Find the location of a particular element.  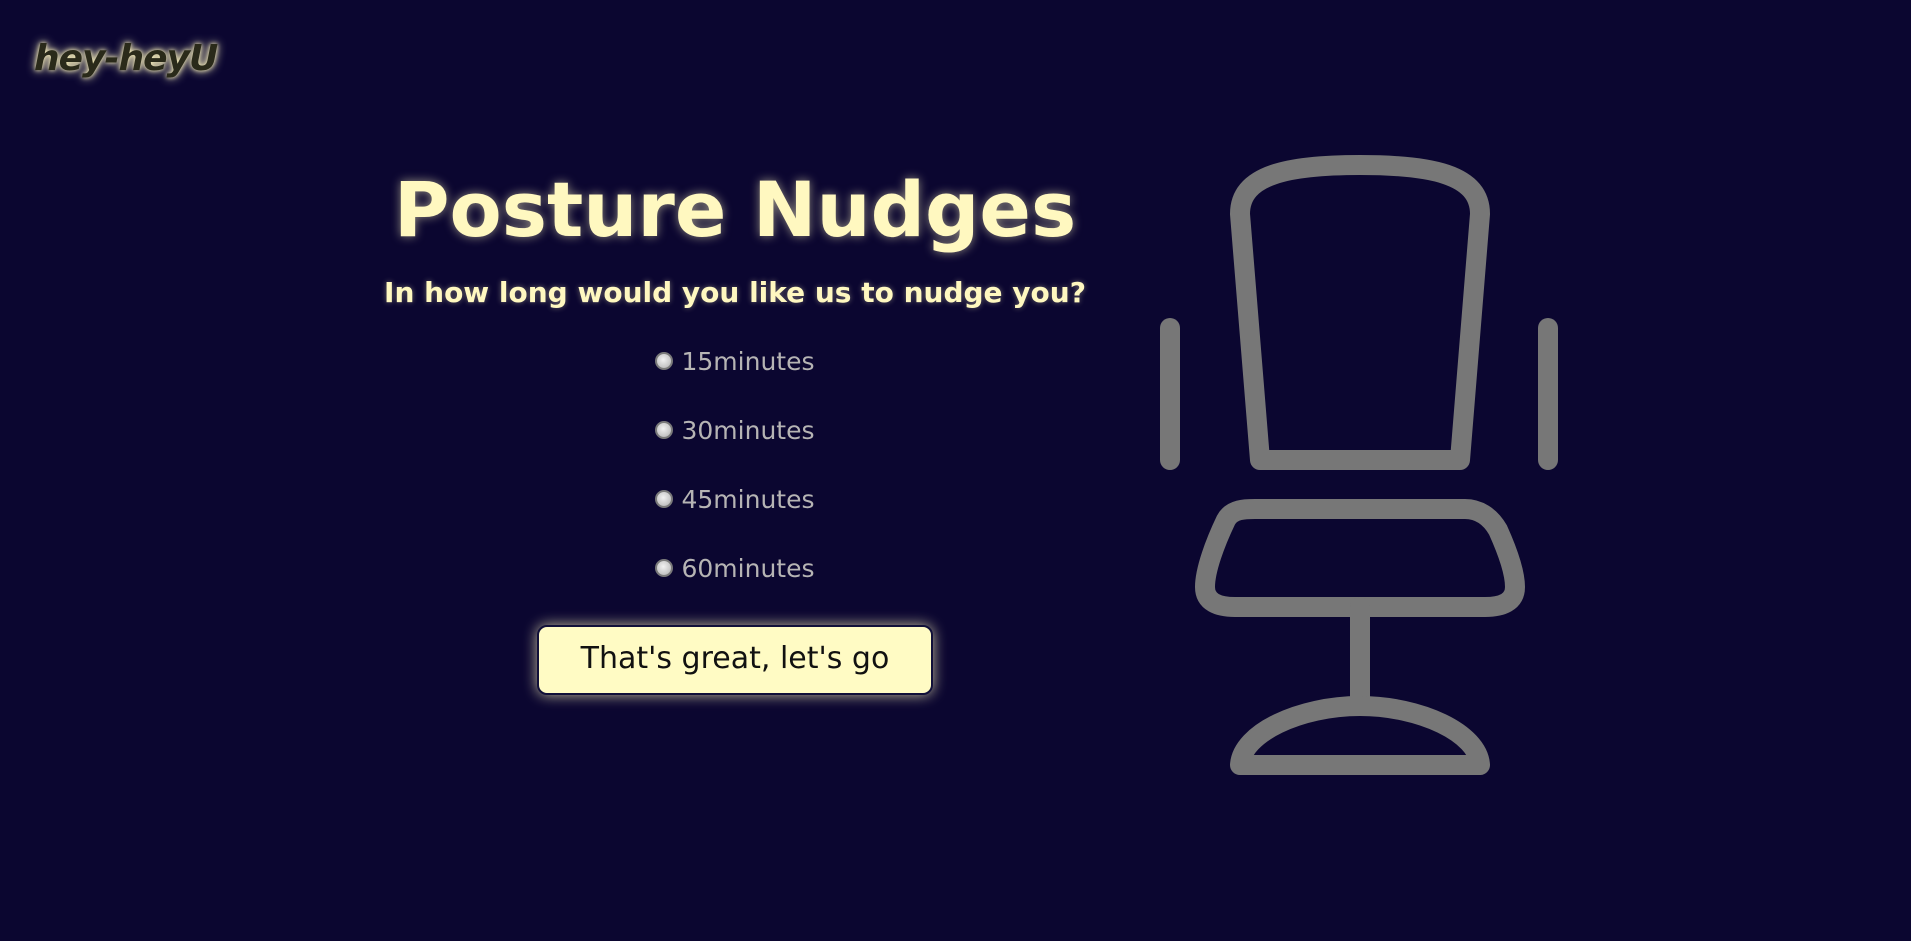

option-label: 15minutes is located at coordinates (748, 361).